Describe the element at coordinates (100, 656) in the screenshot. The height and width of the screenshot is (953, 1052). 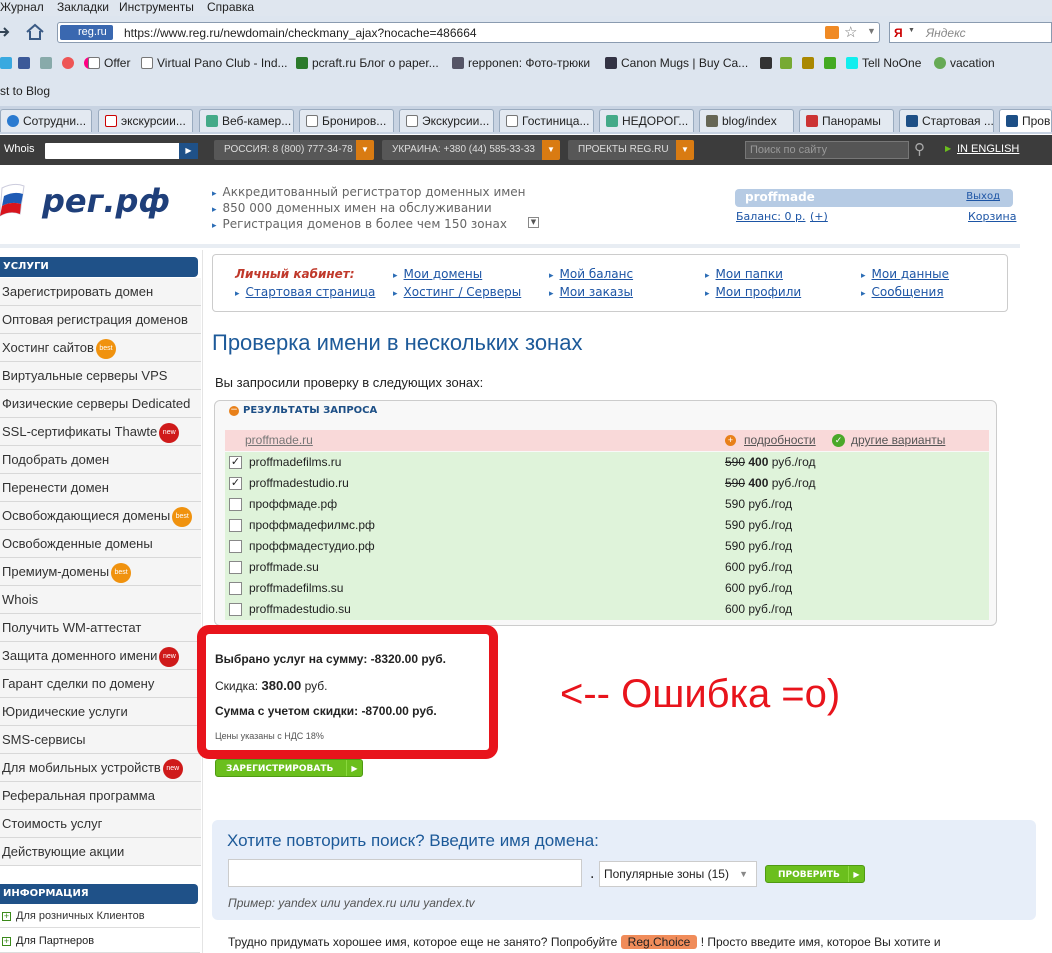
I see `sidebar-item: Защита доменного имени new` at that location.